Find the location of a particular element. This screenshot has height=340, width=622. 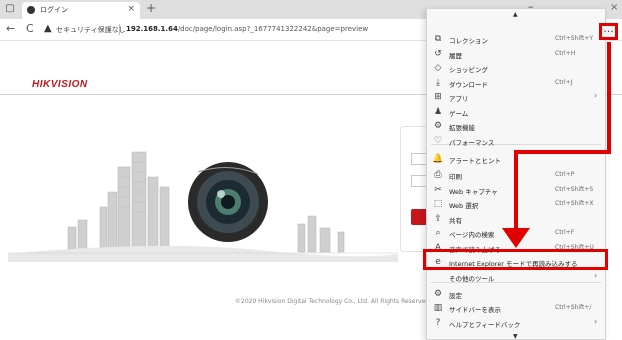

shopping-icon: ◇ is located at coordinates (438, 68).